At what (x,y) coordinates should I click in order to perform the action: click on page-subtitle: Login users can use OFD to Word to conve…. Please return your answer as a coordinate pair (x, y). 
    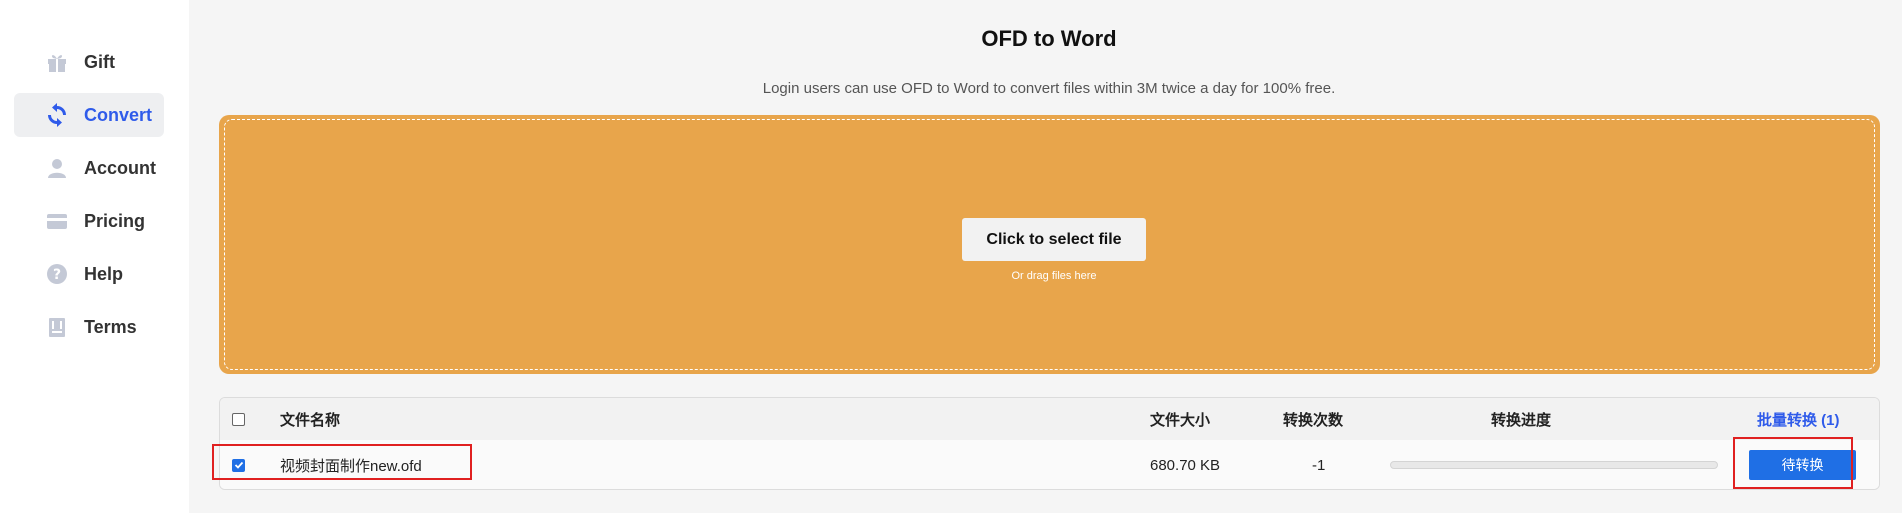
    Looking at the image, I should click on (1049, 88).